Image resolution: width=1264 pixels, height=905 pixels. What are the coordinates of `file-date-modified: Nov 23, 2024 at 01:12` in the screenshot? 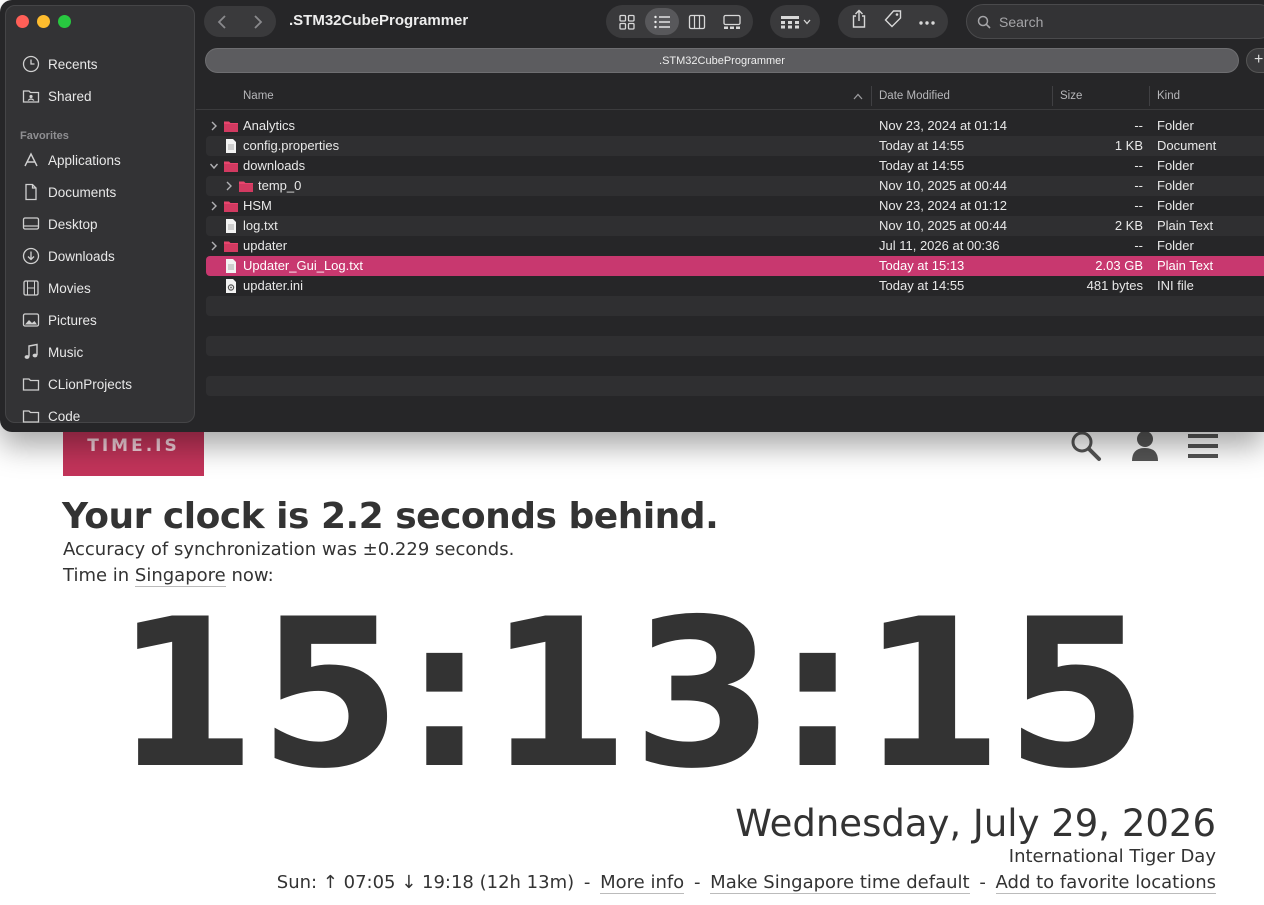 It's located at (943, 205).